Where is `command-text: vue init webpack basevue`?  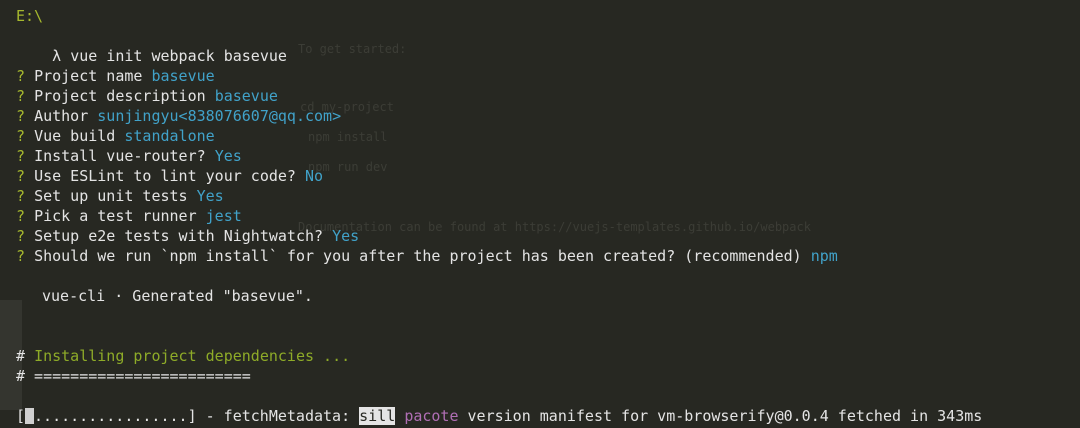
command-text: vue init webpack basevue is located at coordinates (178, 56).